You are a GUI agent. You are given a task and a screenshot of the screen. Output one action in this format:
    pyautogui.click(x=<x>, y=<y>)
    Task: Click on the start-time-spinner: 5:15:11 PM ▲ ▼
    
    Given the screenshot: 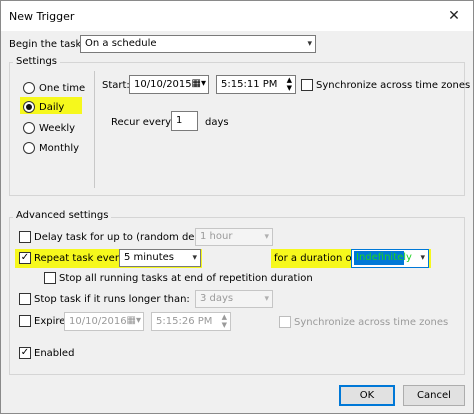 What is the action you would take?
    pyautogui.click(x=256, y=84)
    